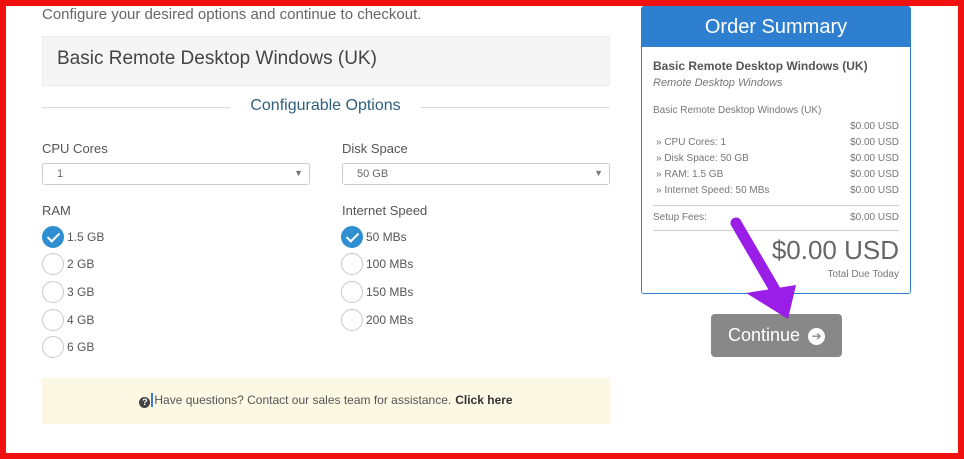  I want to click on summary-line-label: Basic Remote Desktop Windows (UK), so click(737, 110).